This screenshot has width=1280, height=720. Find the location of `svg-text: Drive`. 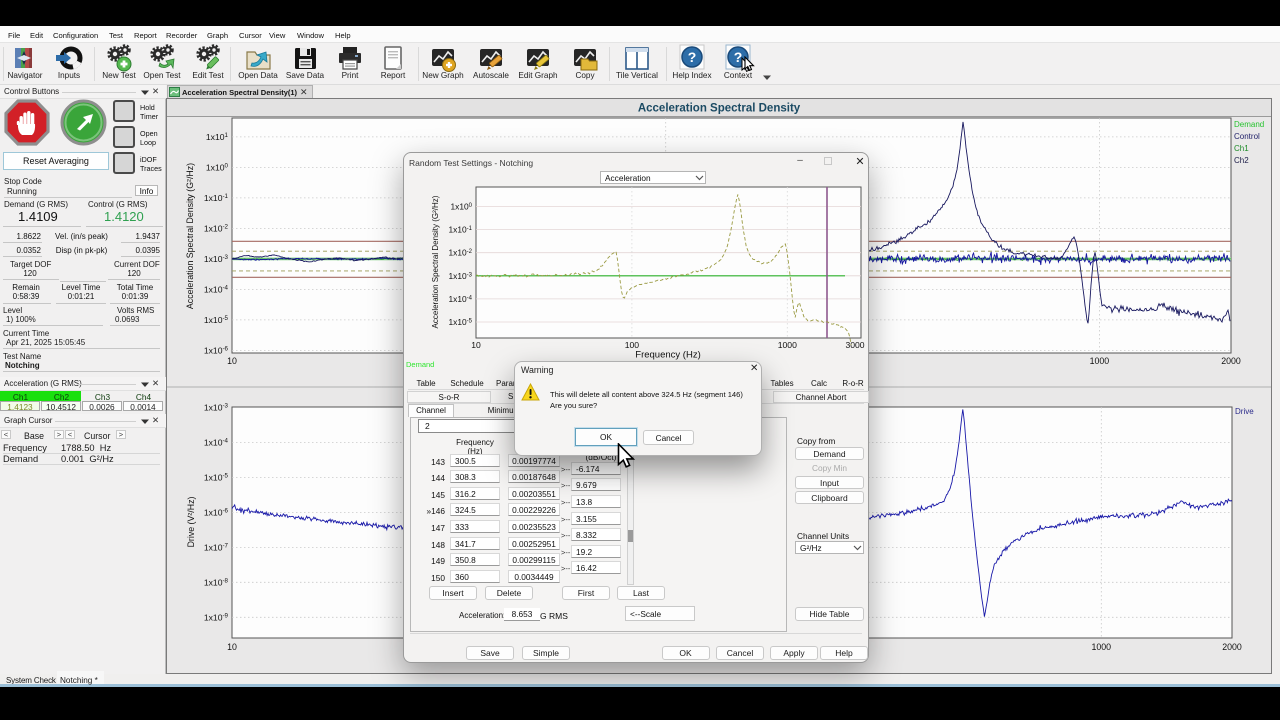

svg-text: Drive is located at coordinates (1244, 411).